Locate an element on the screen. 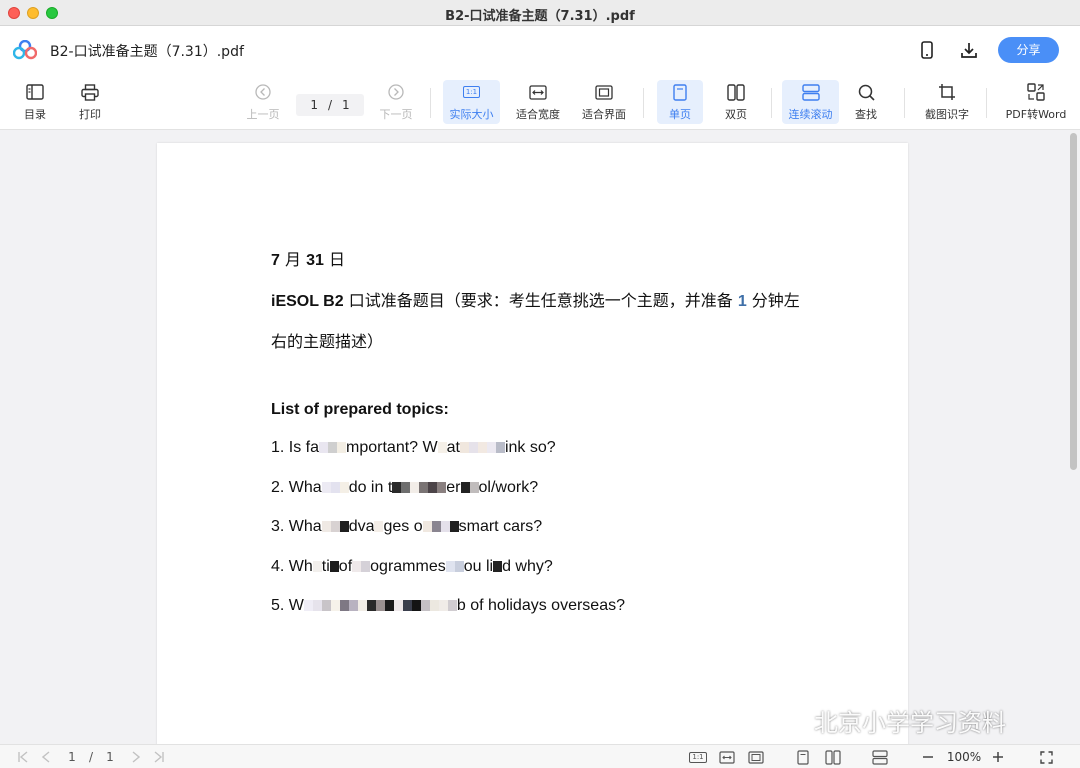 The width and height of the screenshot is (1080, 768). fit-window-button: 适合界面 is located at coordinates (604, 102).